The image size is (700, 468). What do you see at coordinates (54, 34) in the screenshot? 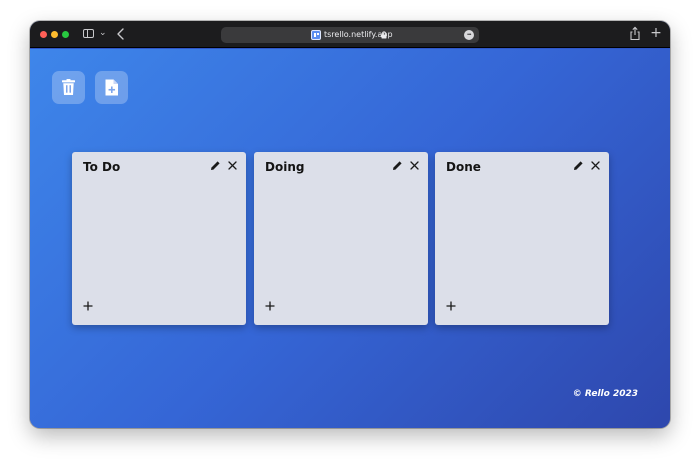
I see `minimize-window-button` at bounding box center [54, 34].